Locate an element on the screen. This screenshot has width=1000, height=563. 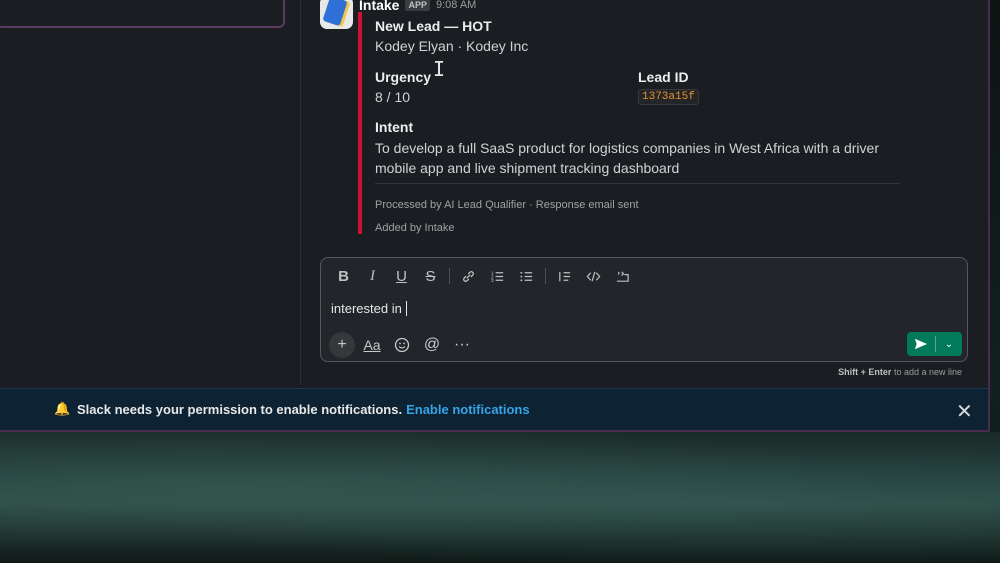
app-badge: APP is located at coordinates (417, 5).